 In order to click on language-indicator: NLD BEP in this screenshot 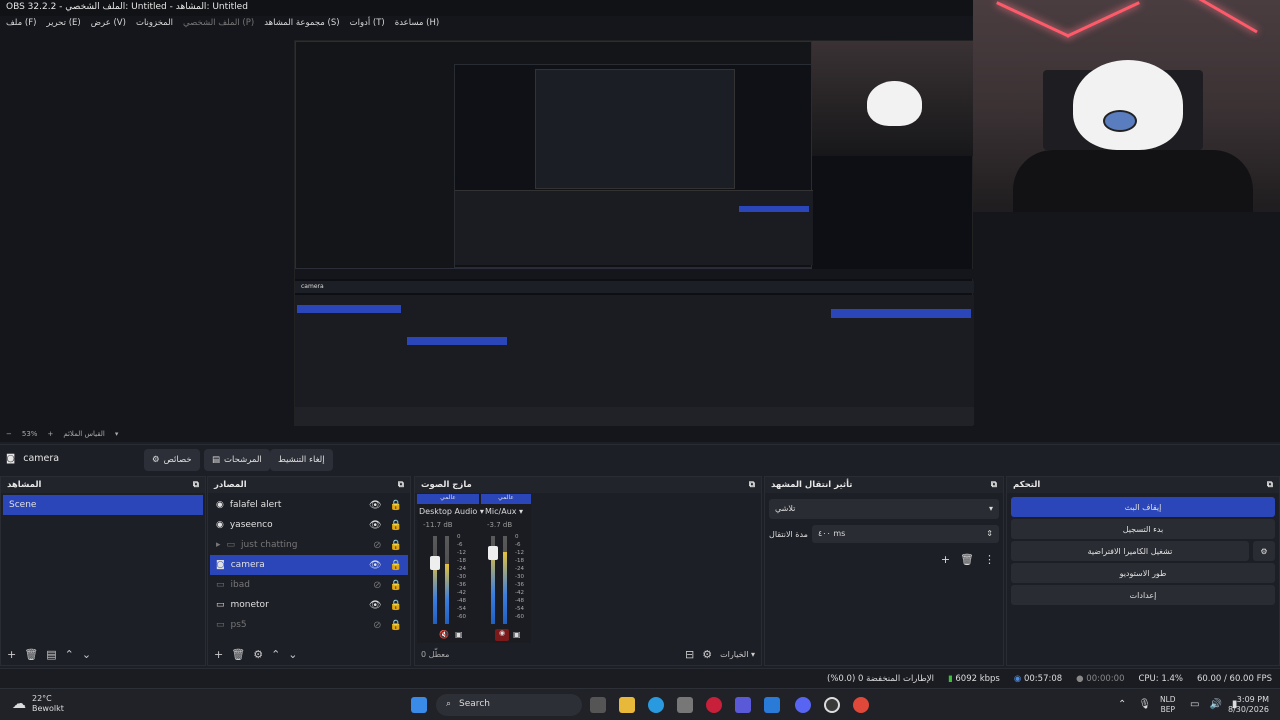, I will do `click(1168, 705)`.